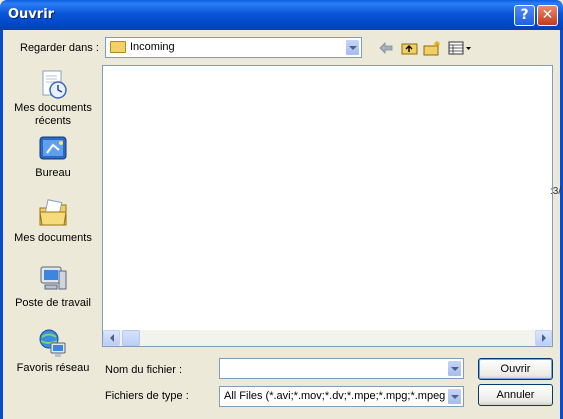  What do you see at coordinates (53, 121) in the screenshot?
I see `place-recent-label-2: récents` at bounding box center [53, 121].